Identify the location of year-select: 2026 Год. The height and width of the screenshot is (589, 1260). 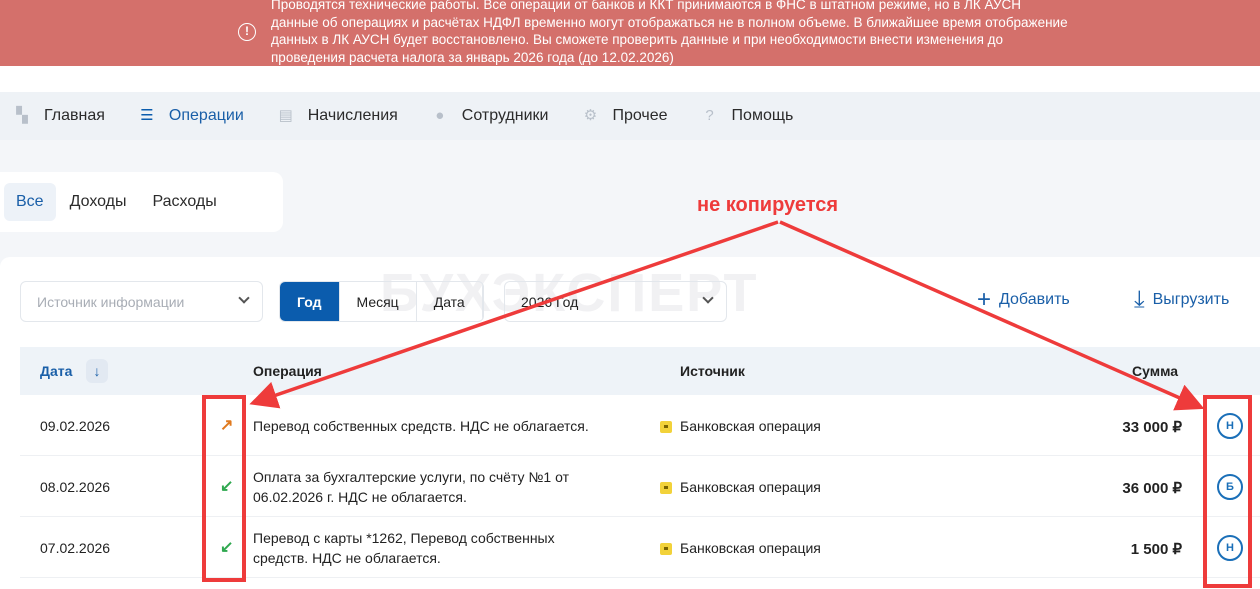
(615, 301).